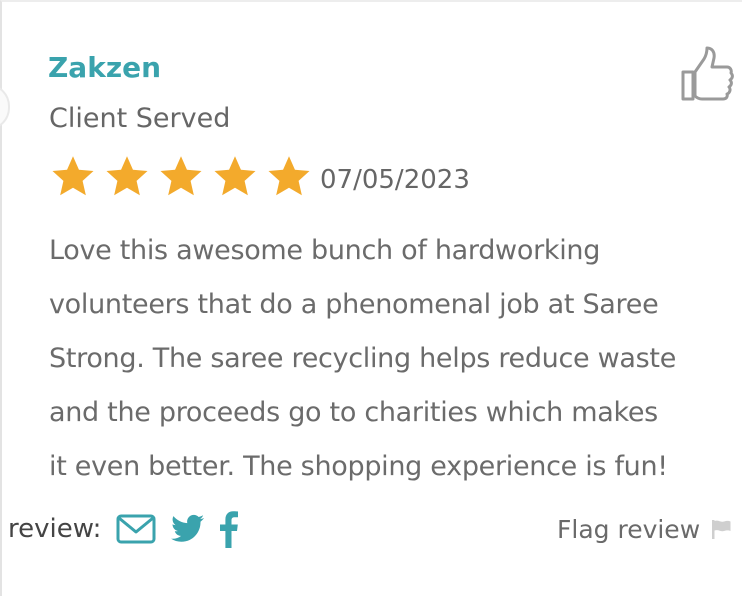 The width and height of the screenshot is (742, 596). I want to click on flag-review-button: Flag review, so click(644, 529).